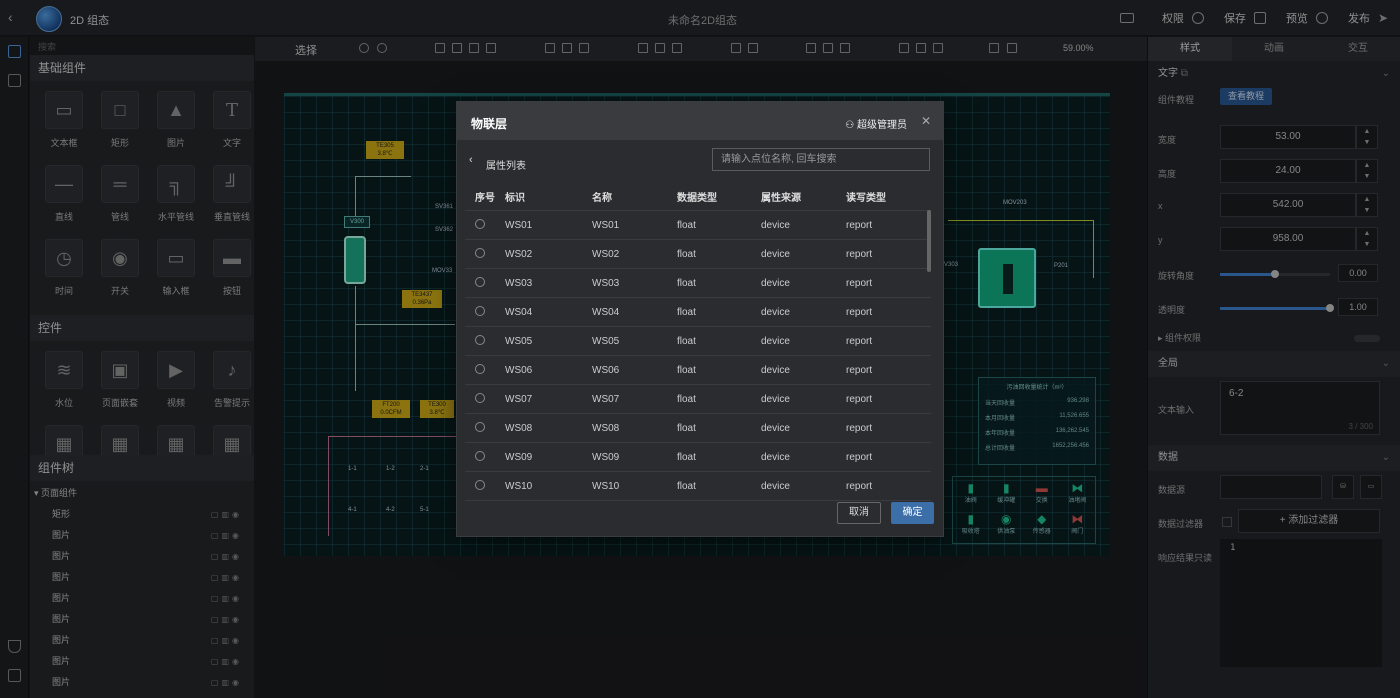 The height and width of the screenshot is (698, 1400). I want to click on dialog-title: 物联层, so click(489, 124).